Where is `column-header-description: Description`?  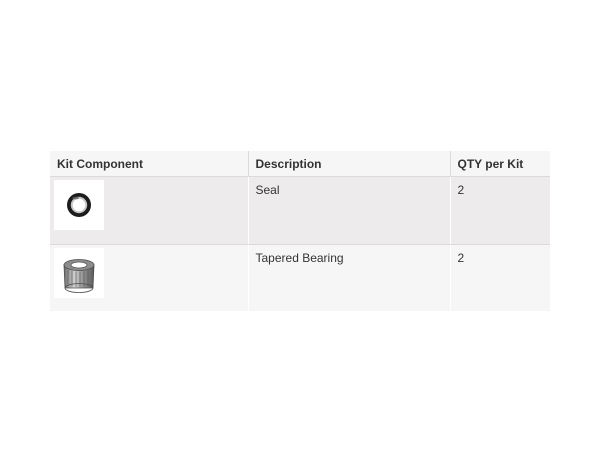
column-header-description: Description is located at coordinates (349, 164).